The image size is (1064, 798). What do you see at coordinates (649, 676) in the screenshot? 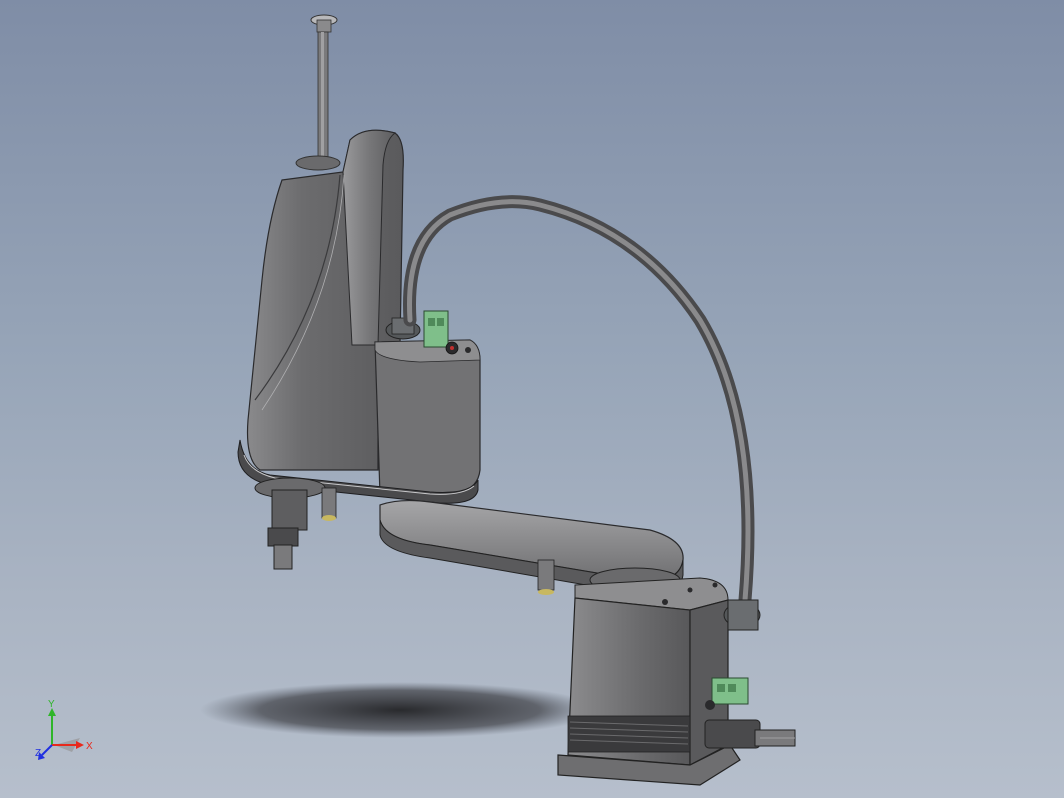
I see `robot-base` at bounding box center [649, 676].